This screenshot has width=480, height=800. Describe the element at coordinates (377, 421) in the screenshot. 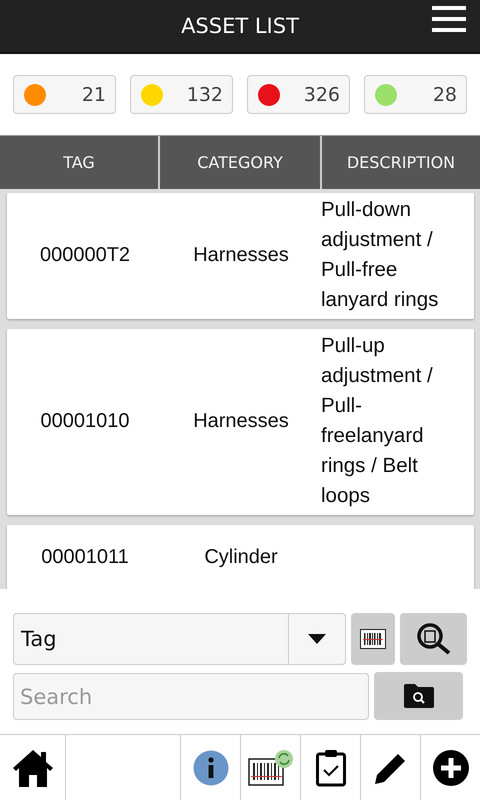

I see `table-cell-text: Pull-up adjustment / Pull-freelanyard rings / Belt loops` at that location.